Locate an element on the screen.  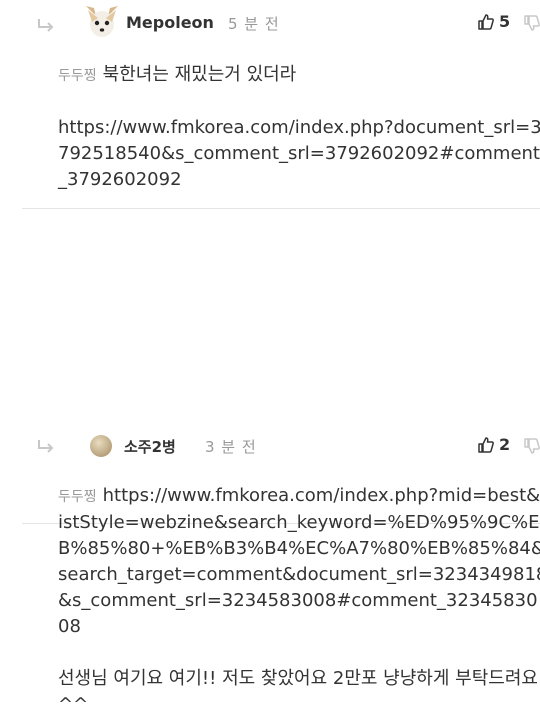
like-count: 2 is located at coordinates (505, 444).